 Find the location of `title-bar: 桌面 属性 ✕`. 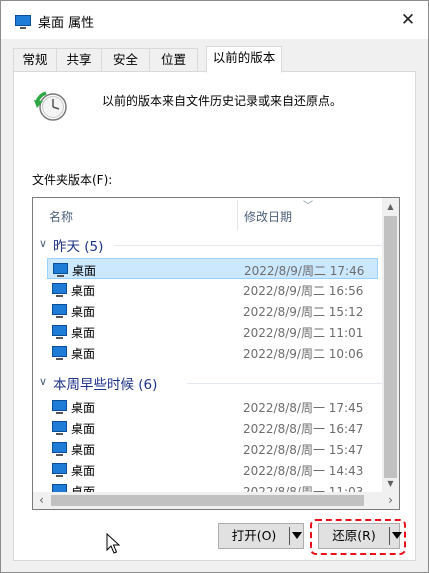

title-bar: 桌面 属性 ✕ is located at coordinates (214, 20).